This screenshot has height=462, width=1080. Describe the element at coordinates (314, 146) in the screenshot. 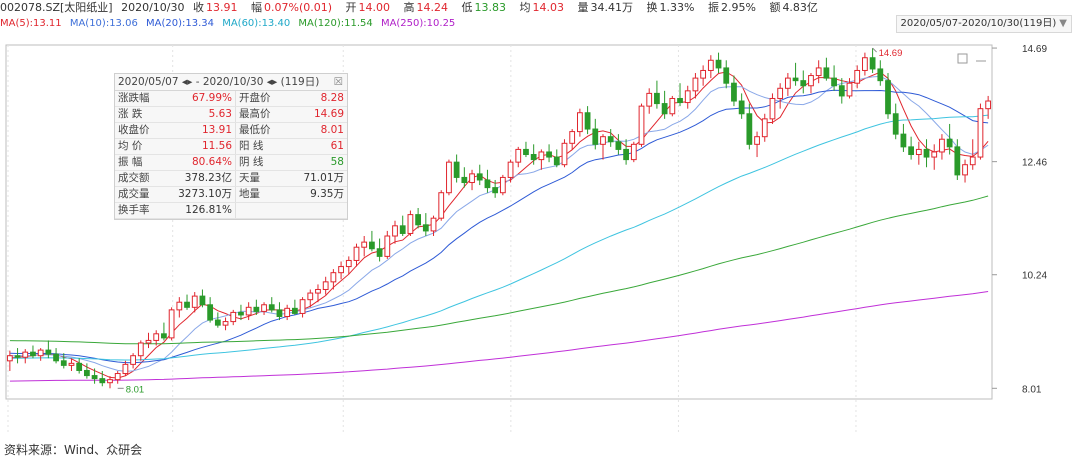

I see `stats-value: 61` at that location.